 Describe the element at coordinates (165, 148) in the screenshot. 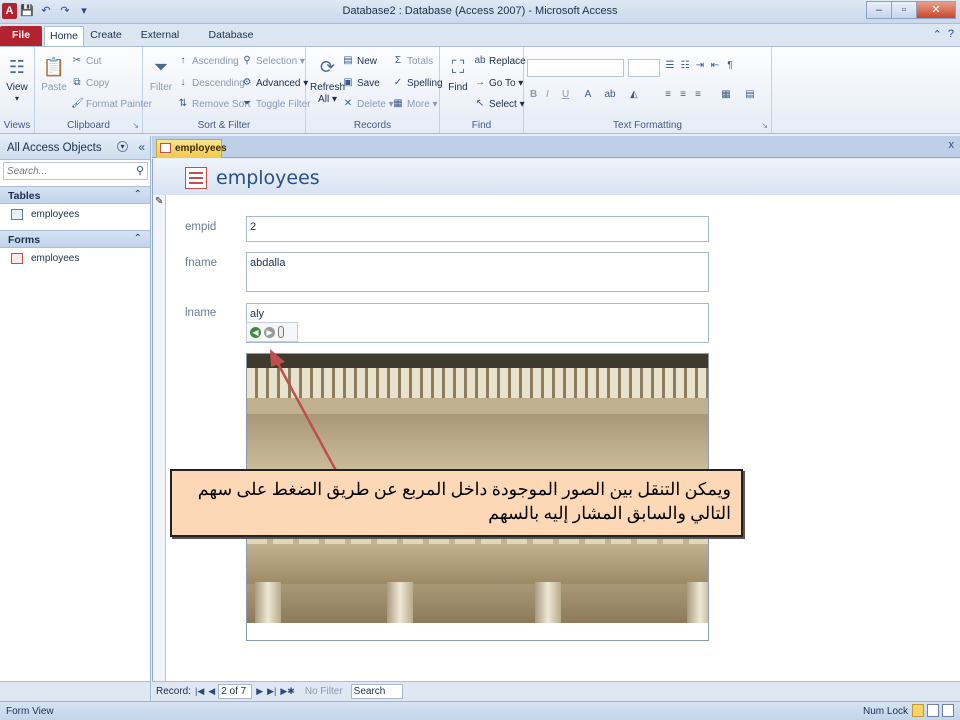

I see `form-icon` at that location.